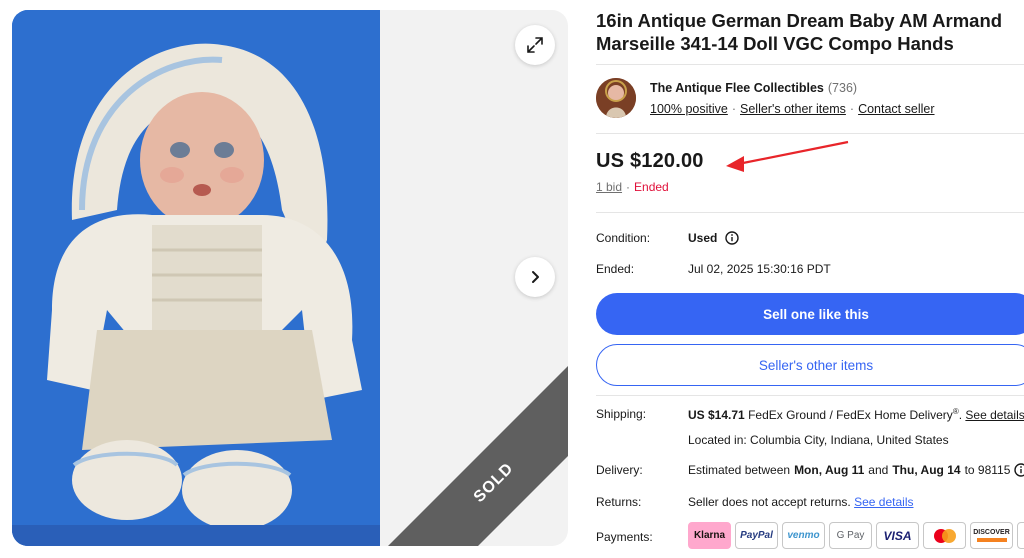  Describe the element at coordinates (632, 187) in the screenshot. I see `bid-status: 1 bid · Ended` at that location.